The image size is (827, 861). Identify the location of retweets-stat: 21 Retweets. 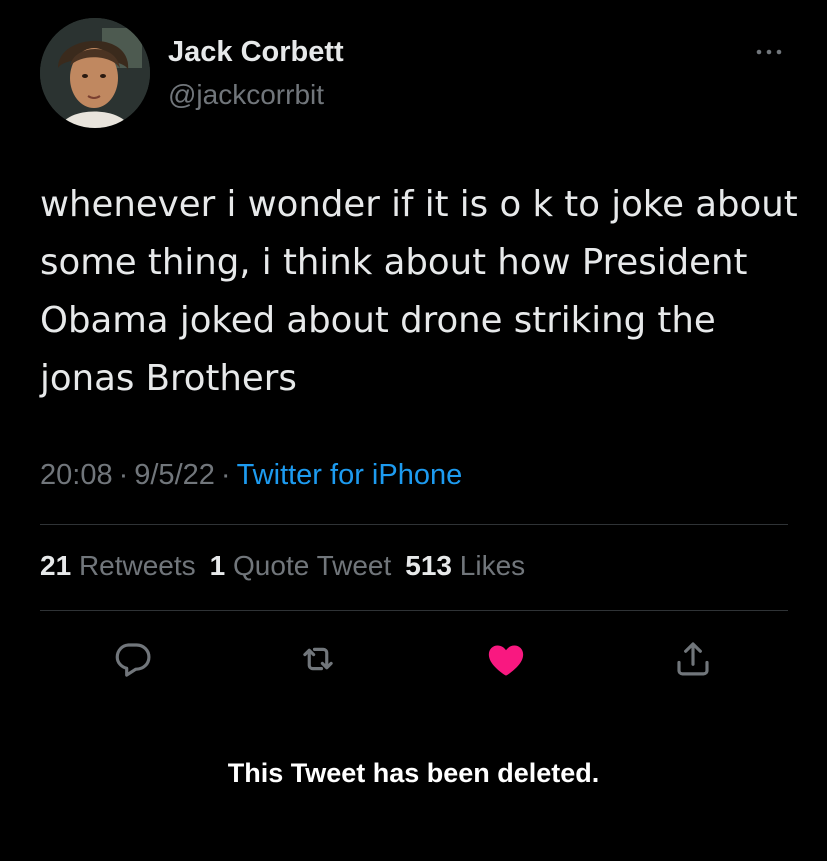
(118, 565).